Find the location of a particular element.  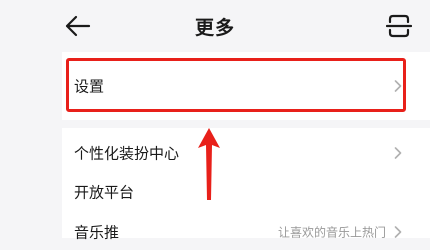

scan-button is located at coordinates (399, 26).